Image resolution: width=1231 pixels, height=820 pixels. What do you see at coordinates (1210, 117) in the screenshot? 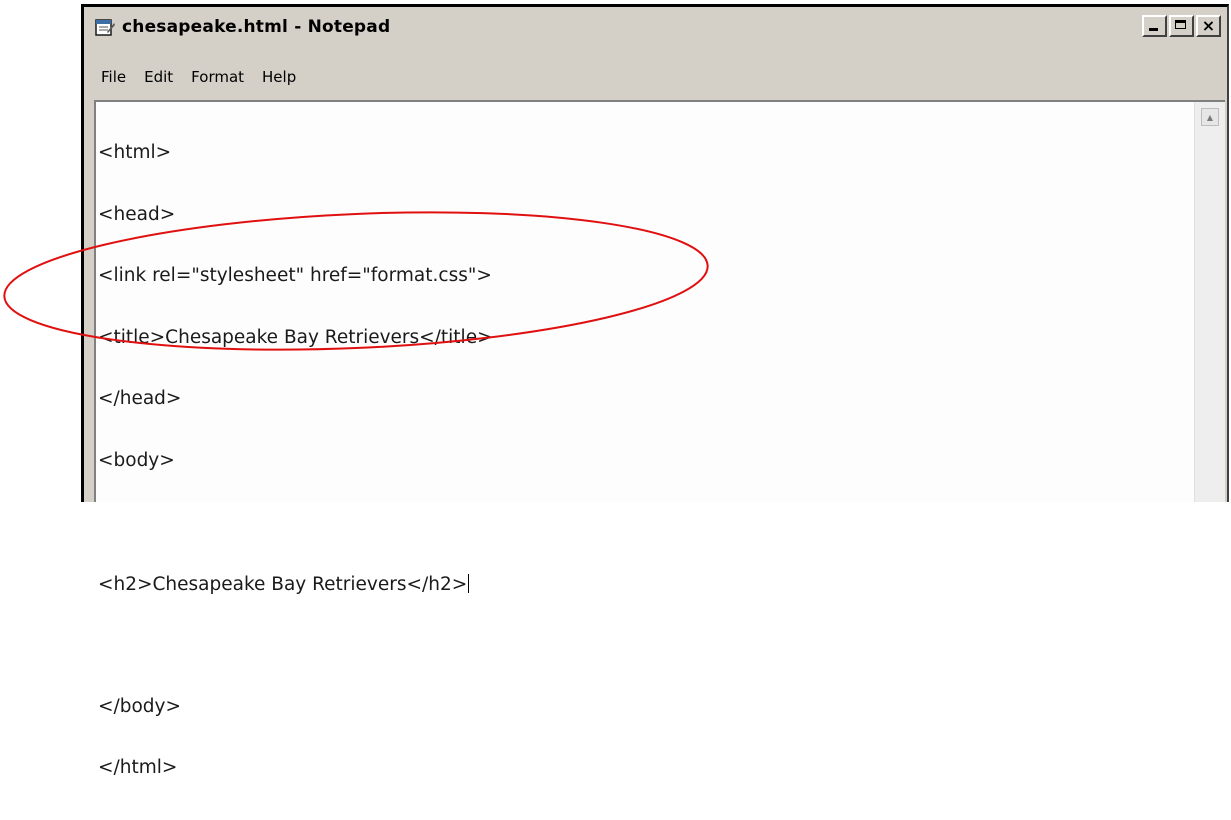
I see `scroll-up-icon: ▲` at bounding box center [1210, 117].